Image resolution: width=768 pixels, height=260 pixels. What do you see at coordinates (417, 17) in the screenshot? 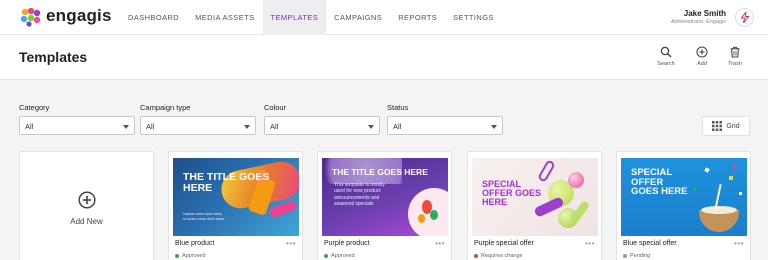
I see `nav-item-reports: REPORTS` at bounding box center [417, 17].